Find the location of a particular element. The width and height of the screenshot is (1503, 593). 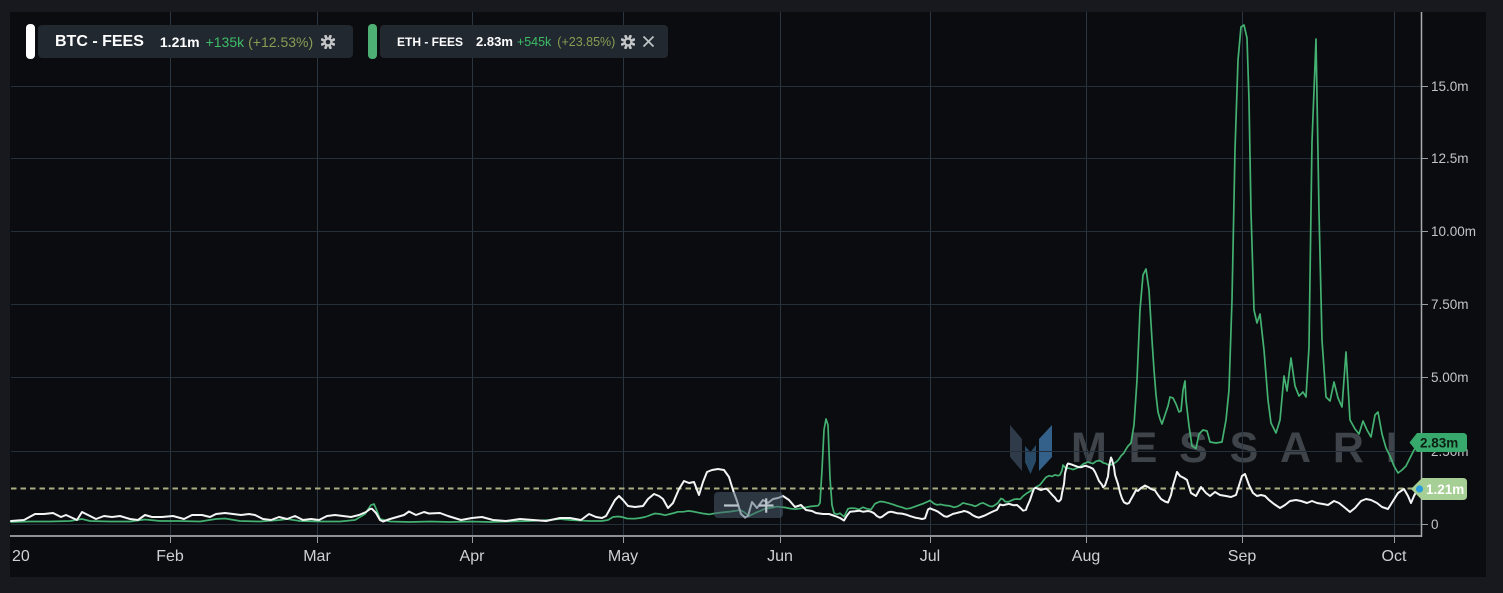

svg-text: Jun is located at coordinates (780, 556).